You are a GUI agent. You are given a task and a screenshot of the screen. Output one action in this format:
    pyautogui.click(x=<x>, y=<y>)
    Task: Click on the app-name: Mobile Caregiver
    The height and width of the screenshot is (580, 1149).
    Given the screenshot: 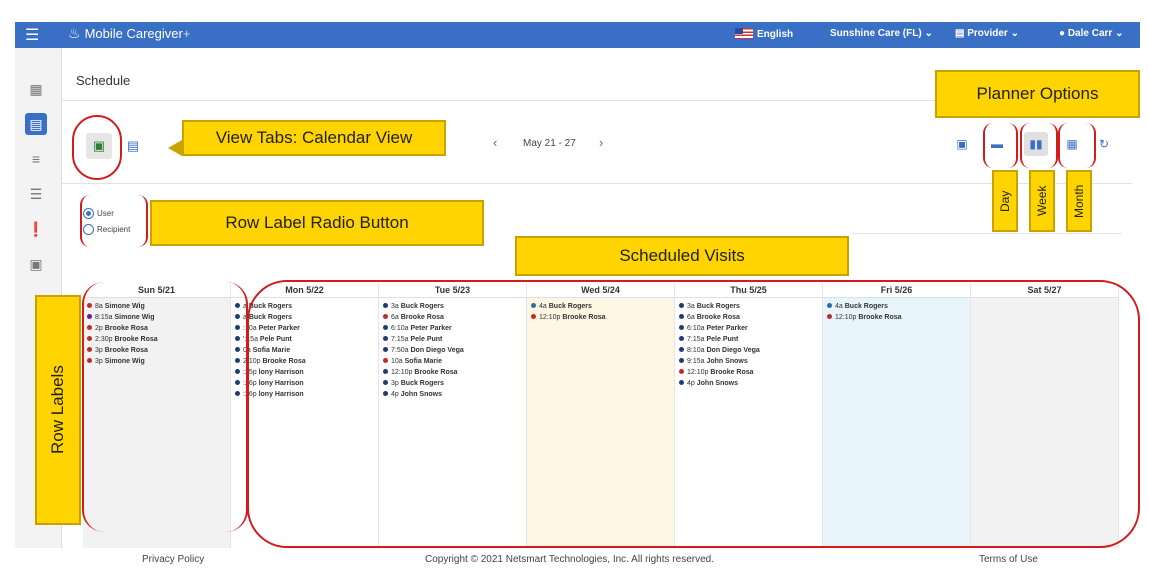 What is the action you would take?
    pyautogui.click(x=133, y=33)
    